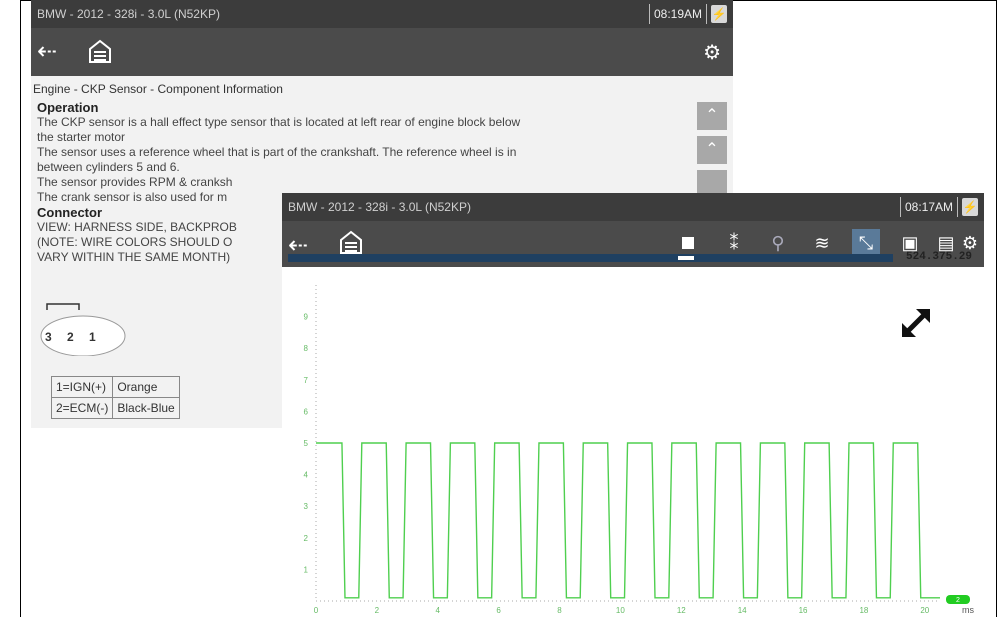 The image size is (999, 617). Describe the element at coordinates (82, 408) in the screenshot. I see `pin-cell: 2=ECM(-)` at that location.